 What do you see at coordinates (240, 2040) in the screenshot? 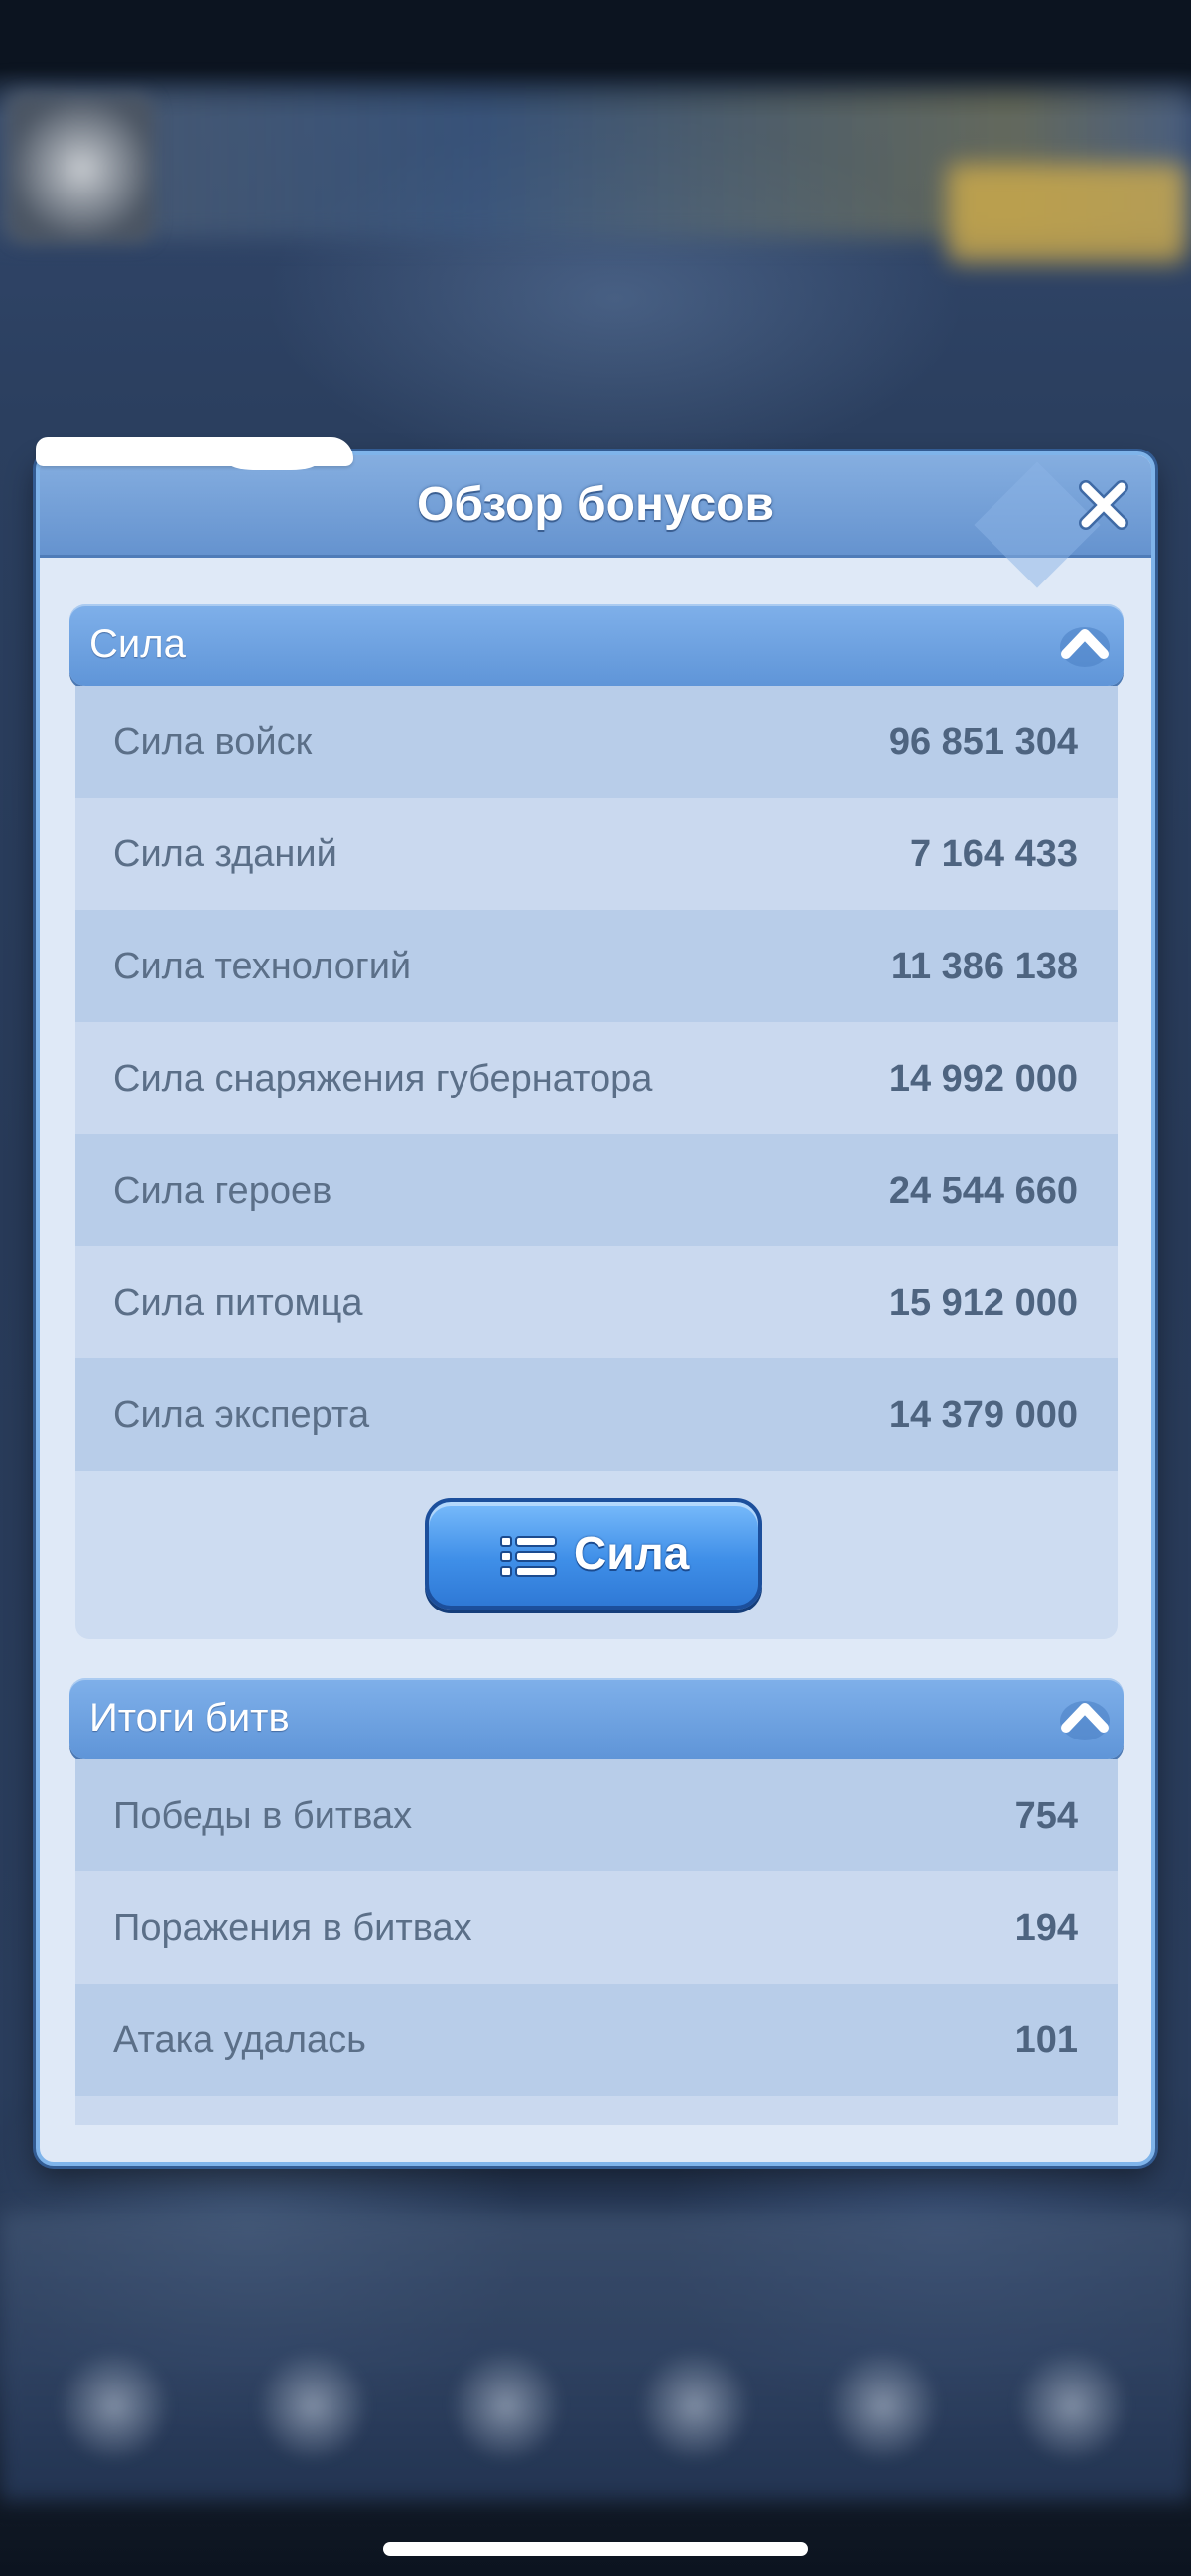
I see `row-label: Атака удалась` at bounding box center [240, 2040].